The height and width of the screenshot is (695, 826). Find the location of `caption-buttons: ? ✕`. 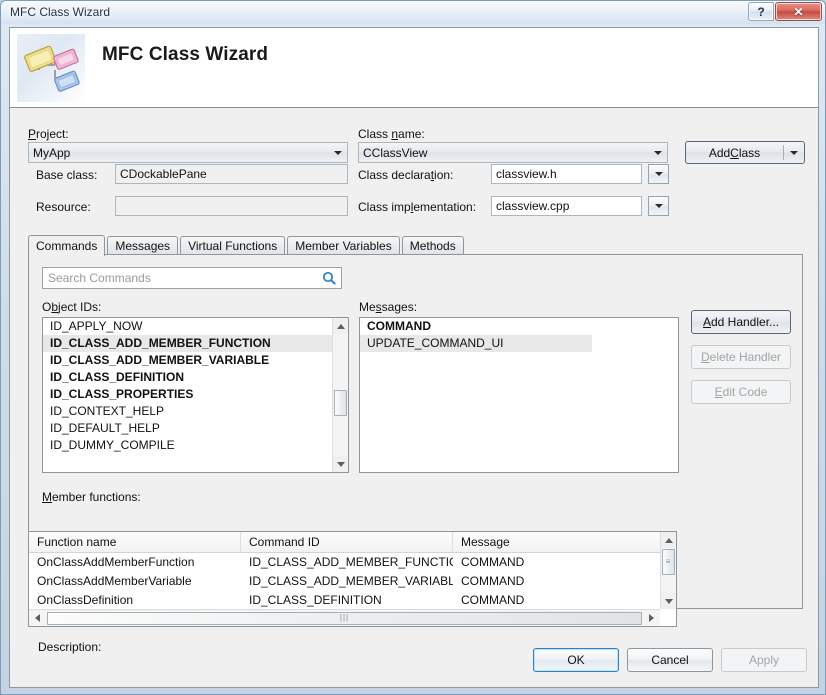

caption-buttons: ? ✕ is located at coordinates (784, 11).